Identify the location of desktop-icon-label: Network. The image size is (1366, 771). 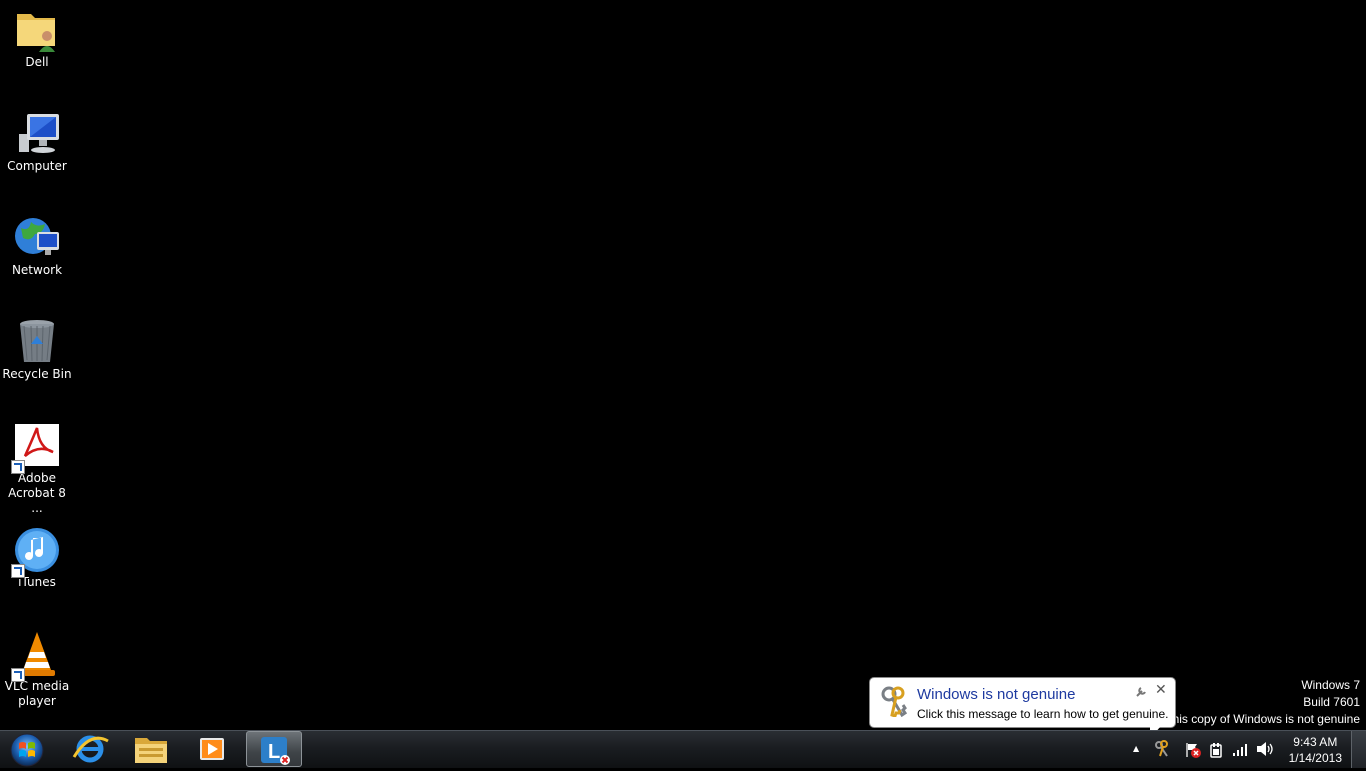
(37, 270).